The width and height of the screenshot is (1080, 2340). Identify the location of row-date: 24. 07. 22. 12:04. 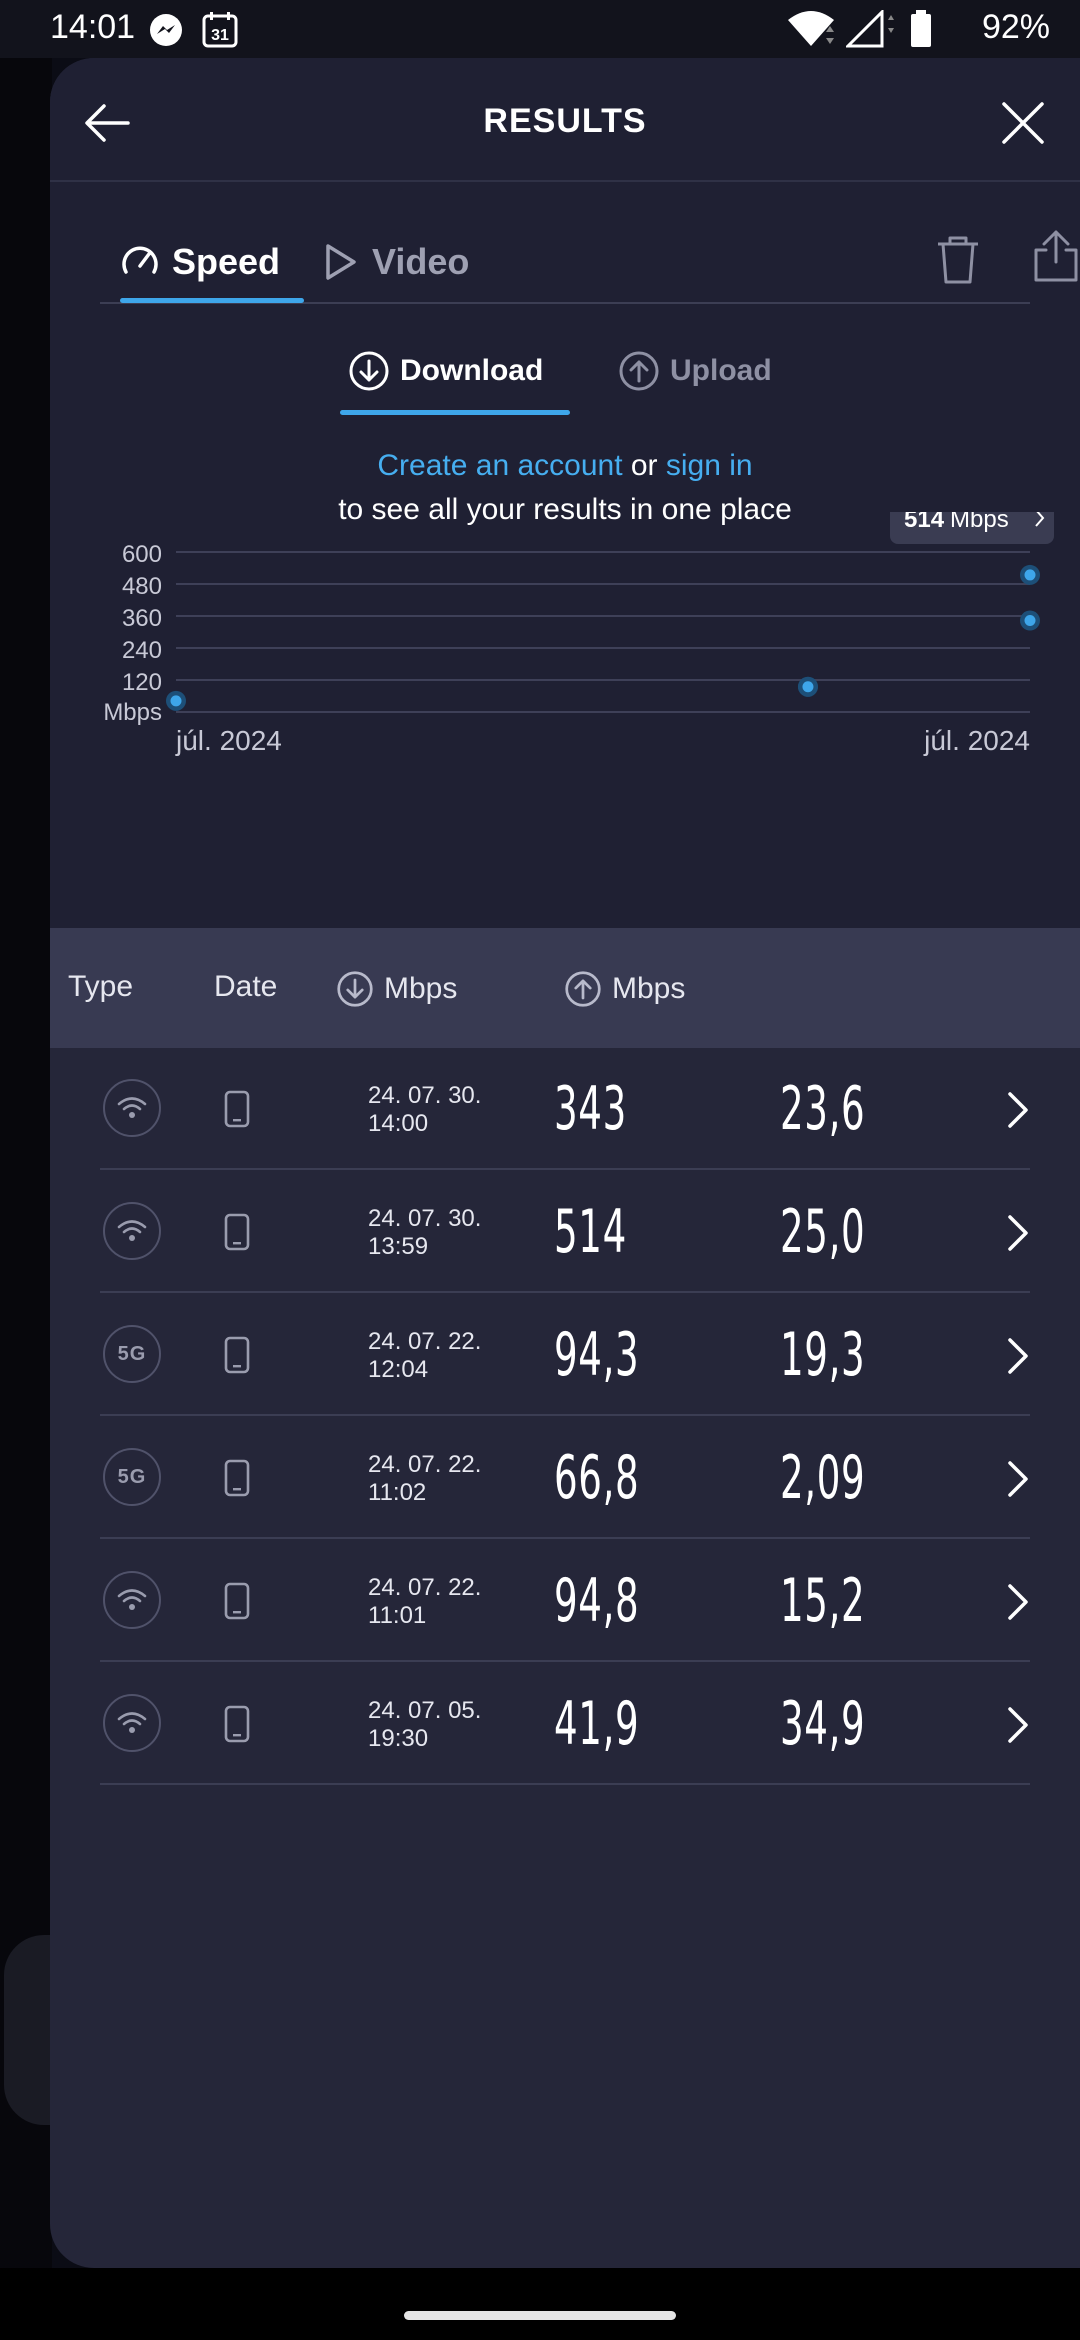
(424, 1356).